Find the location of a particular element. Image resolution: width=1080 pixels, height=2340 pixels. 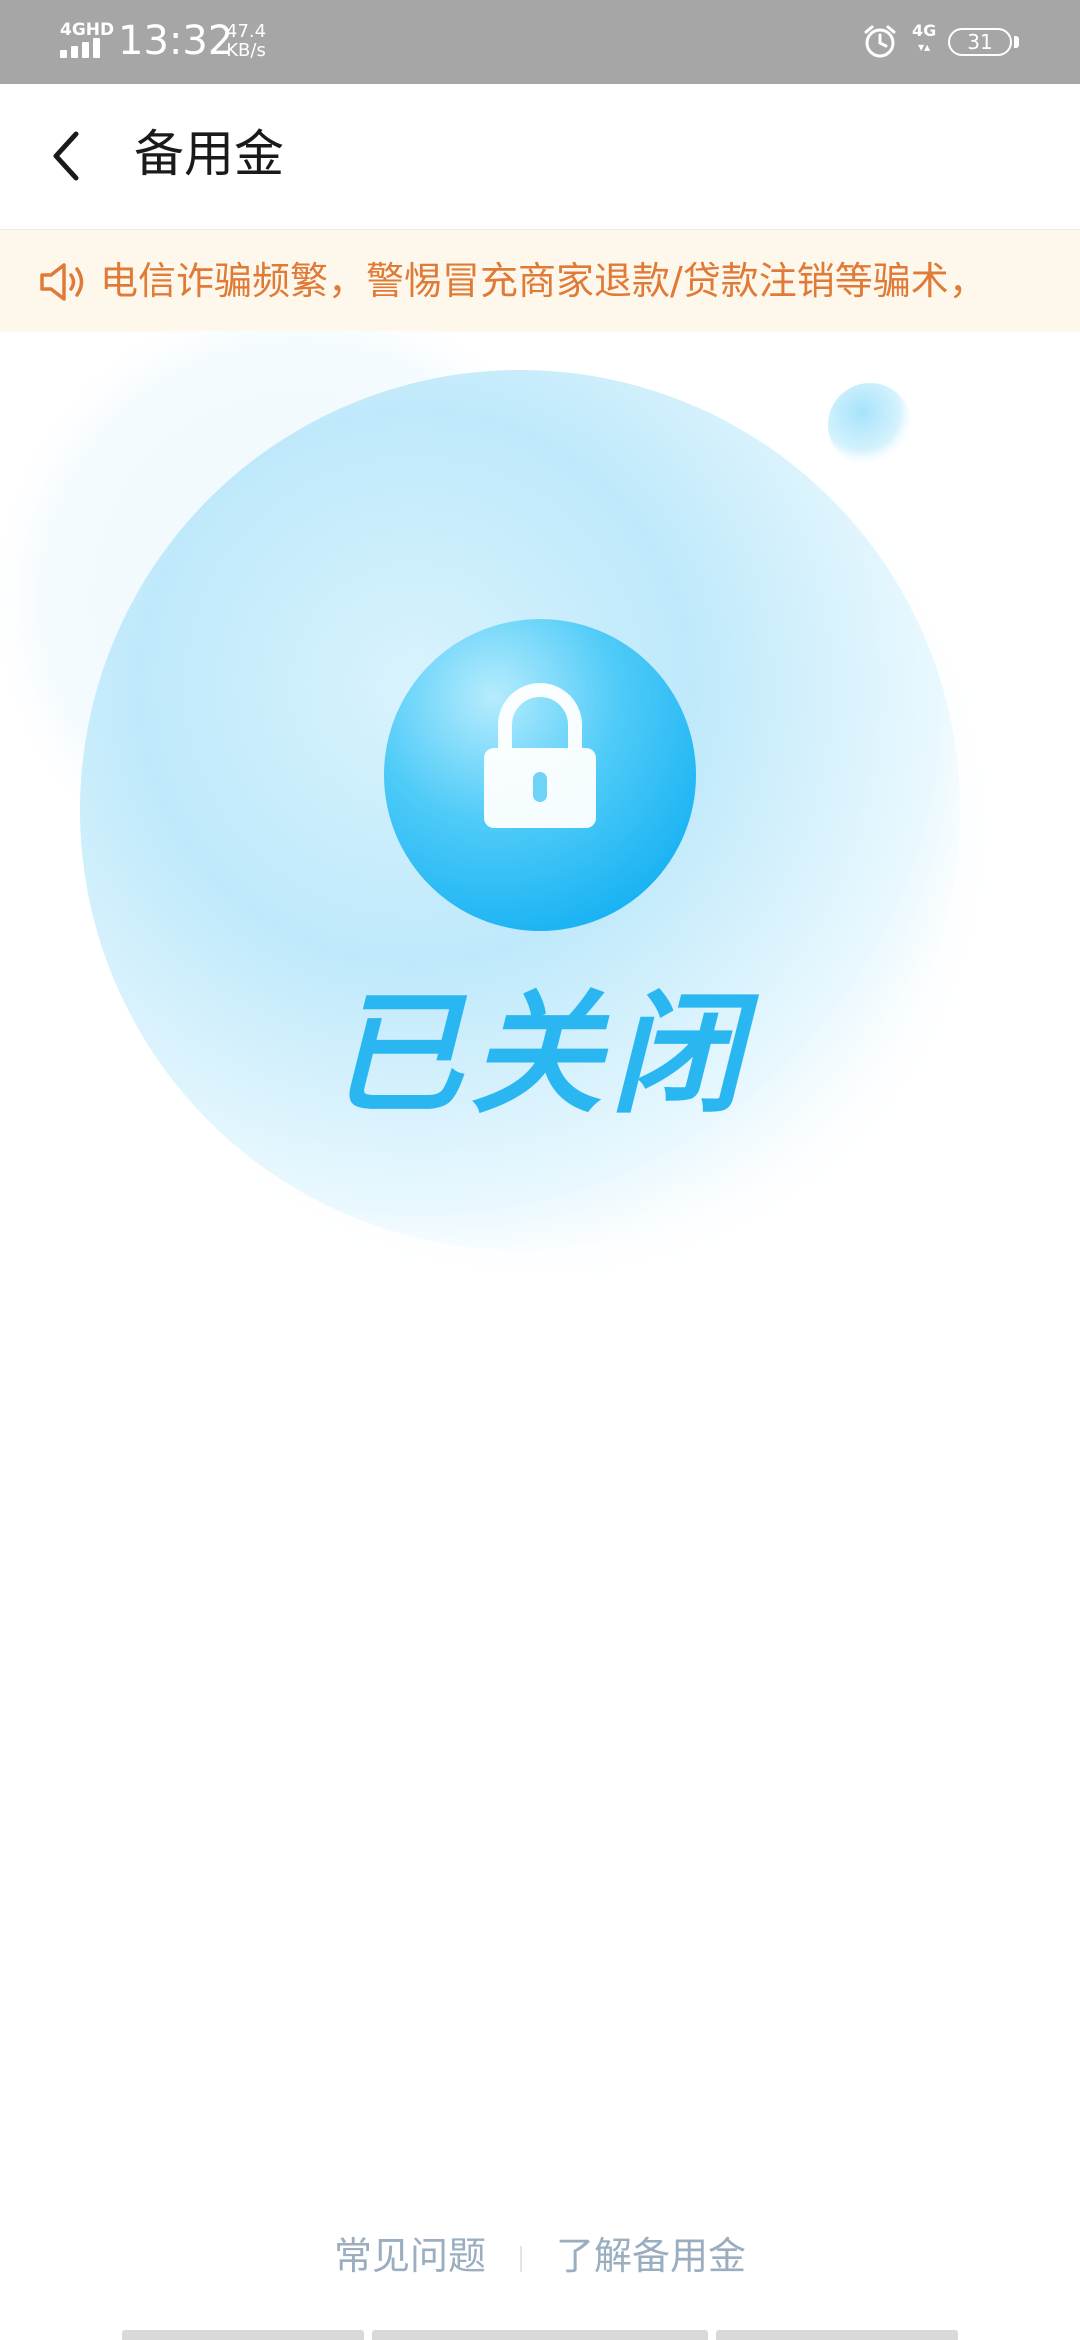

battery-level: 31 is located at coordinates (980, 42).